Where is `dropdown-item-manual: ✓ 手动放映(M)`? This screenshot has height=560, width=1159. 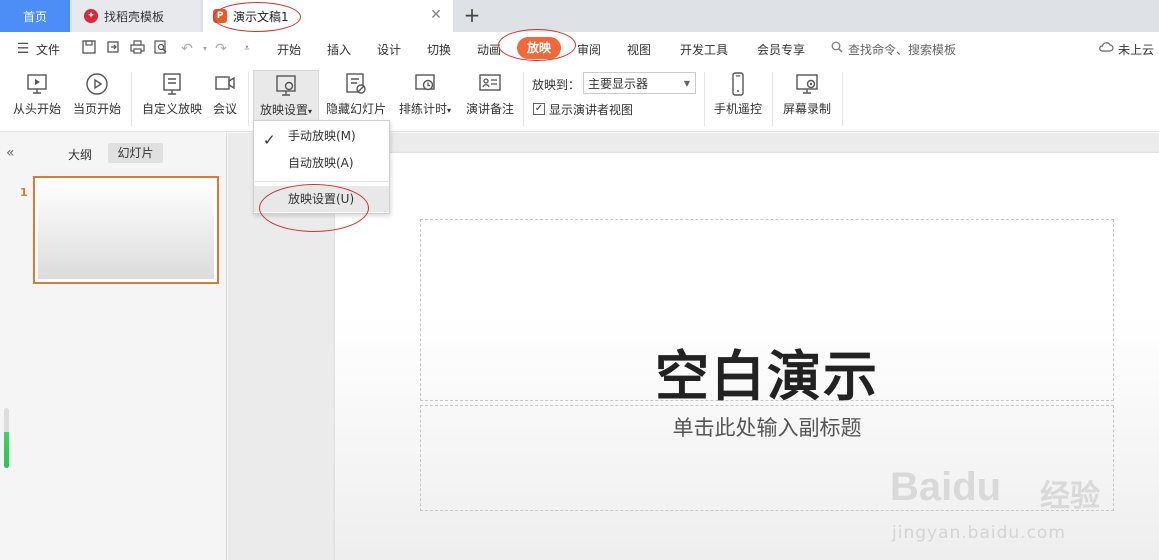
dropdown-item-manual: ✓ 手动放映(M) is located at coordinates (321, 136).